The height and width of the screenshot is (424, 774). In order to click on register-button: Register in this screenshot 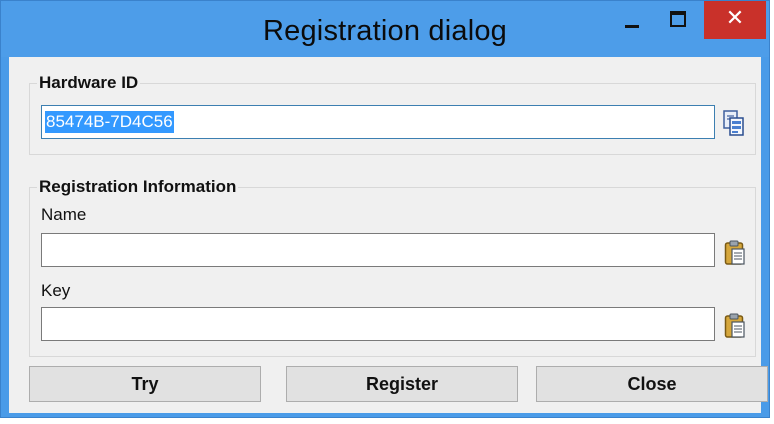, I will do `click(402, 384)`.